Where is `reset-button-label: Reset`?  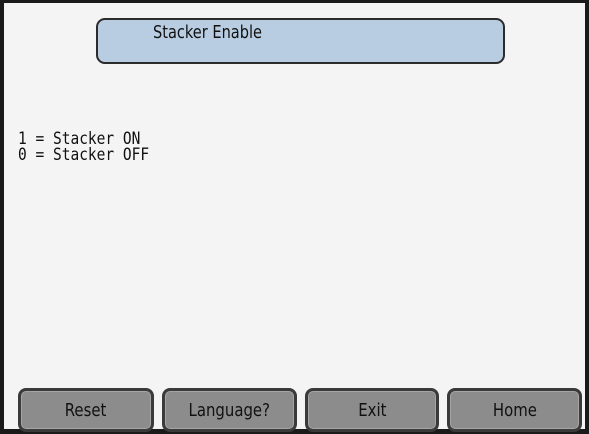 reset-button-label: Reset is located at coordinates (86, 410).